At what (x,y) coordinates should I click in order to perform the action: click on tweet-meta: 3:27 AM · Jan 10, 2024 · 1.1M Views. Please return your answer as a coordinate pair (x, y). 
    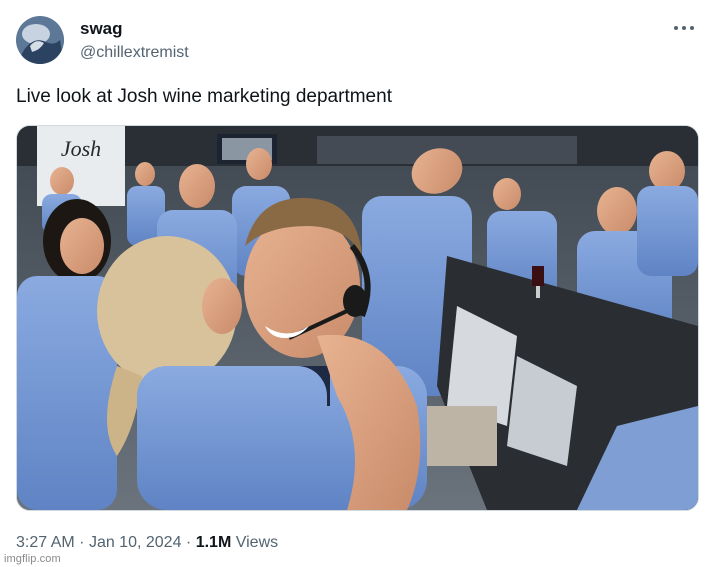
    Looking at the image, I should click on (147, 543).